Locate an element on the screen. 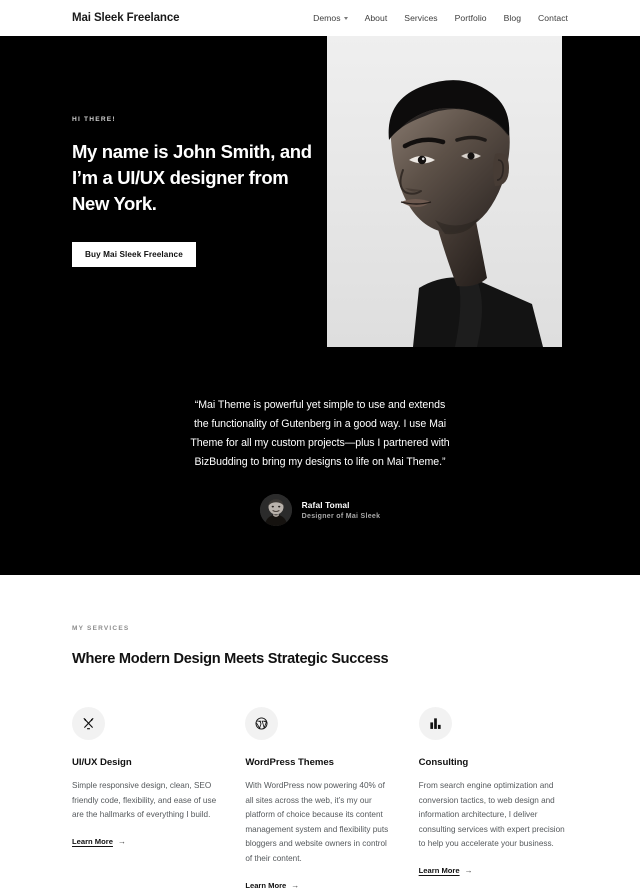 This screenshot has height=890, width=640. nav-item-label: Demos is located at coordinates (327, 18).